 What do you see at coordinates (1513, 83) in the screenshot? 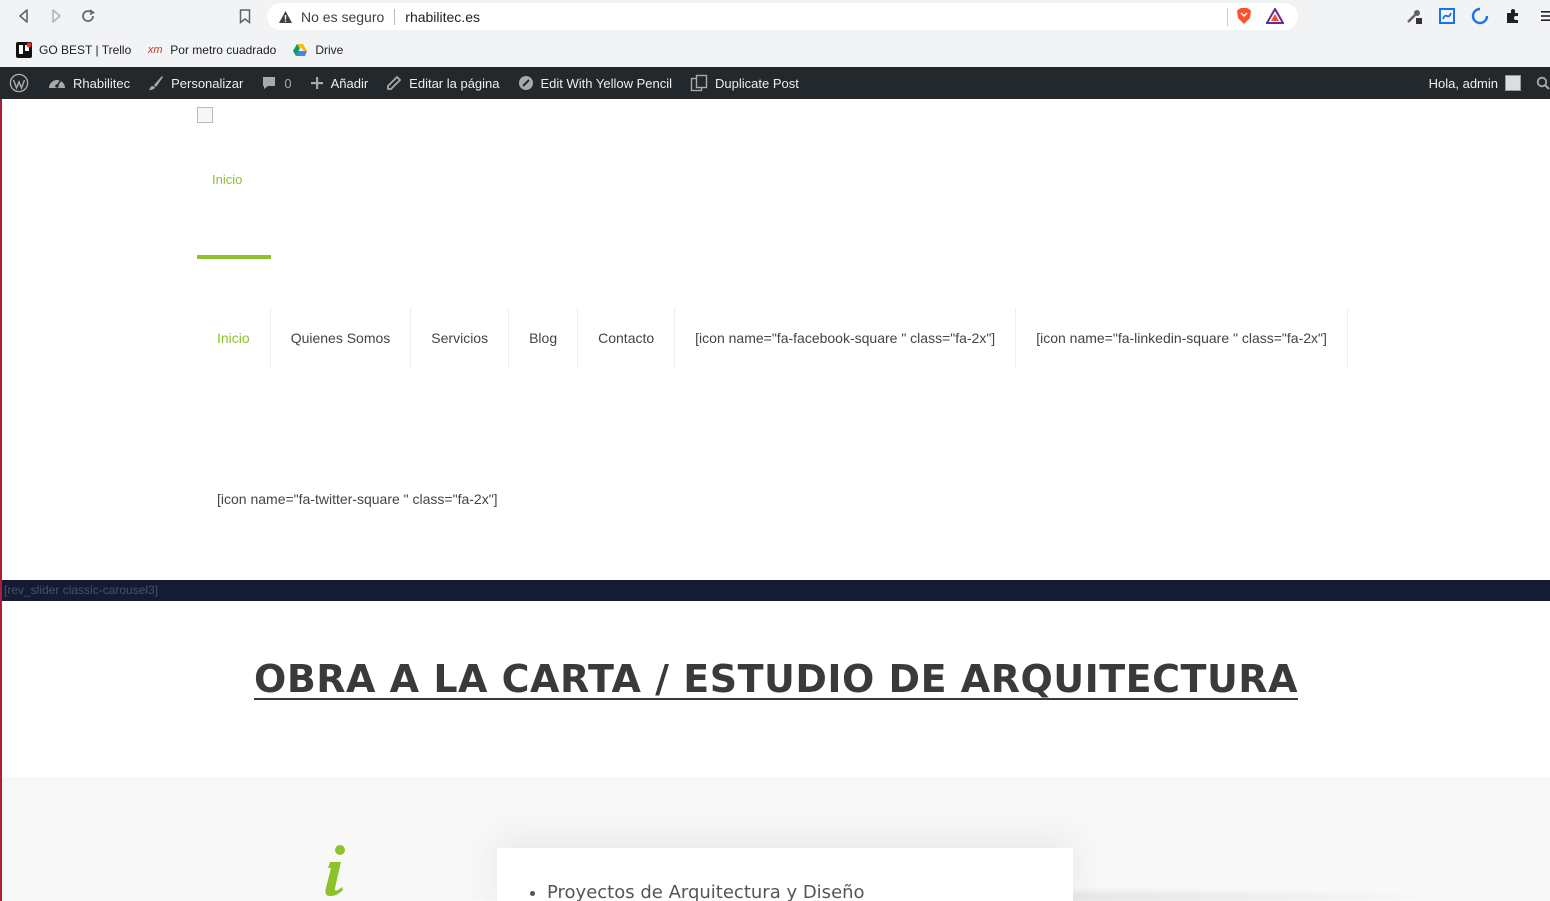
I see `avatar` at bounding box center [1513, 83].